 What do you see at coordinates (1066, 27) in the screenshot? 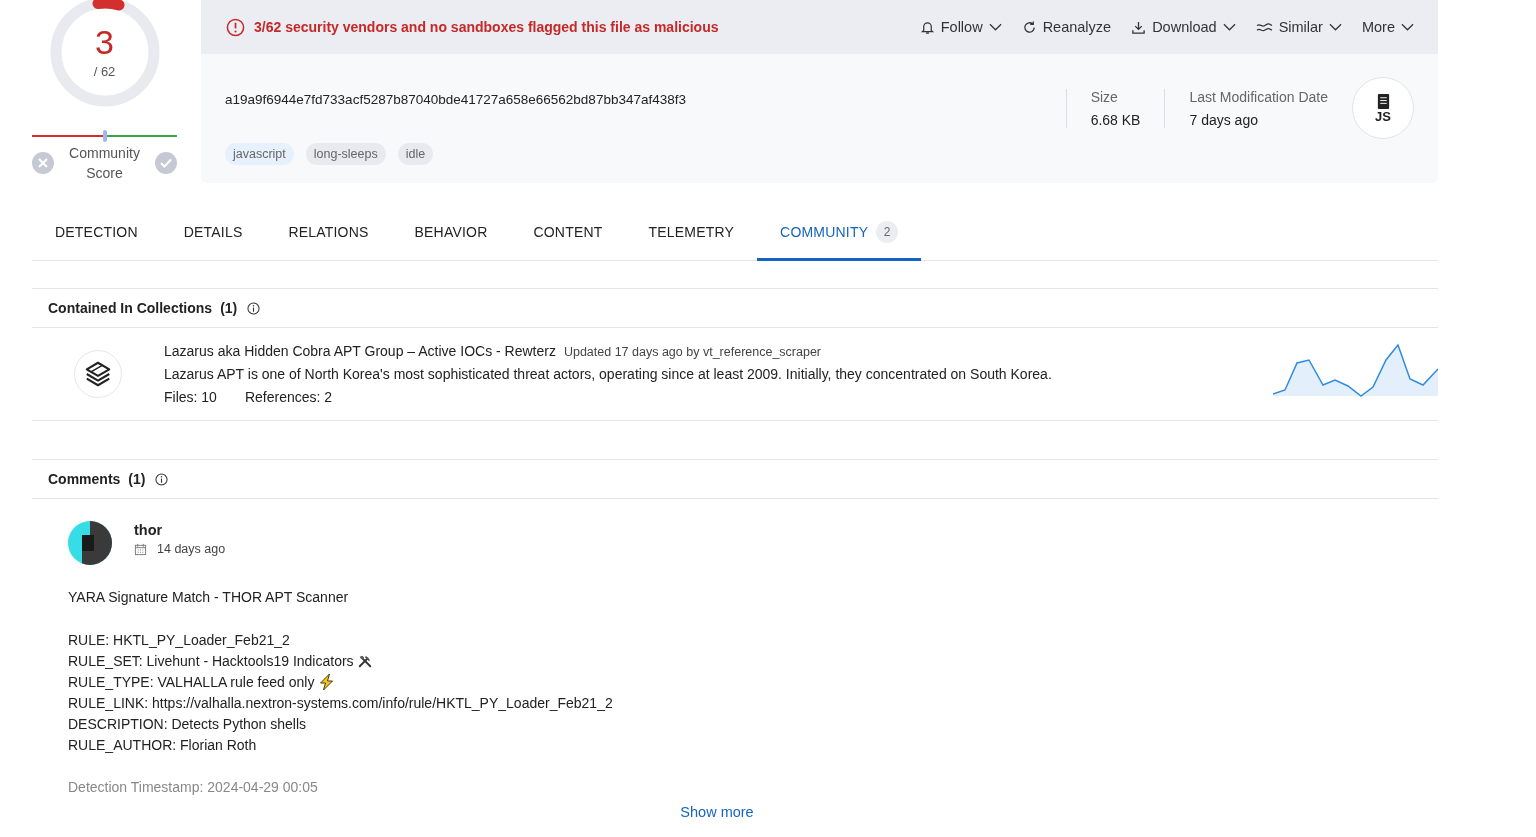
I see `action-button: Reanalyze` at bounding box center [1066, 27].